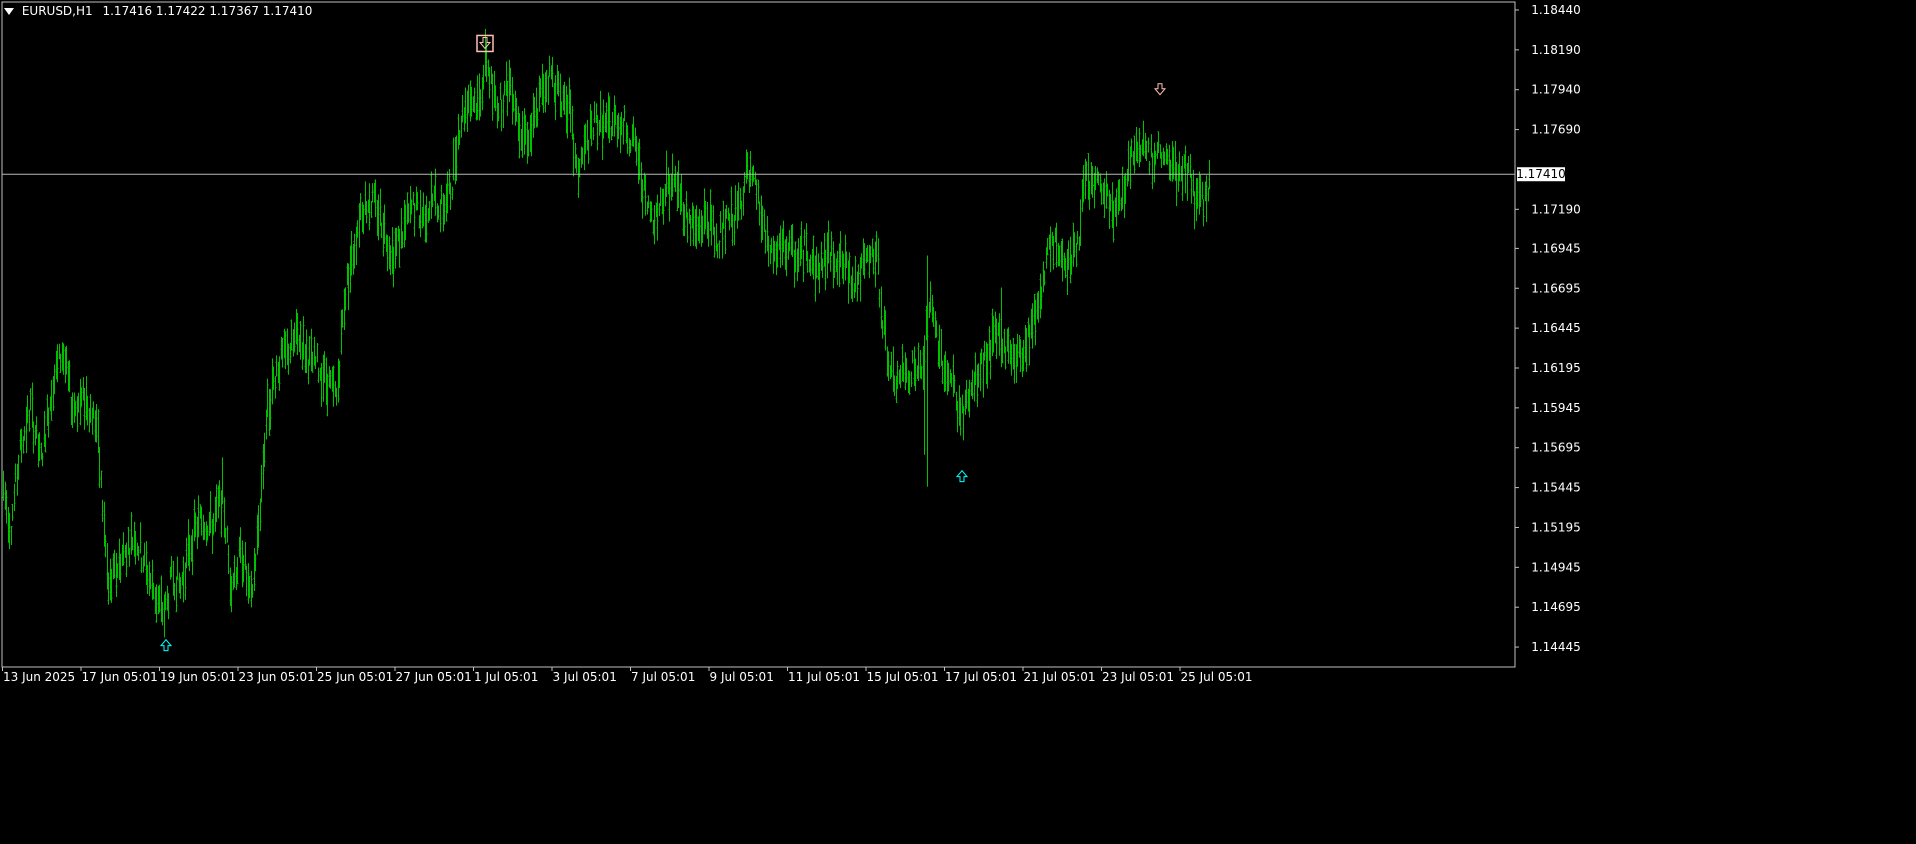 This screenshot has height=844, width=1916. What do you see at coordinates (1138, 677) in the screenshot?
I see `x-tick-label: 23 Jul 05:01` at bounding box center [1138, 677].